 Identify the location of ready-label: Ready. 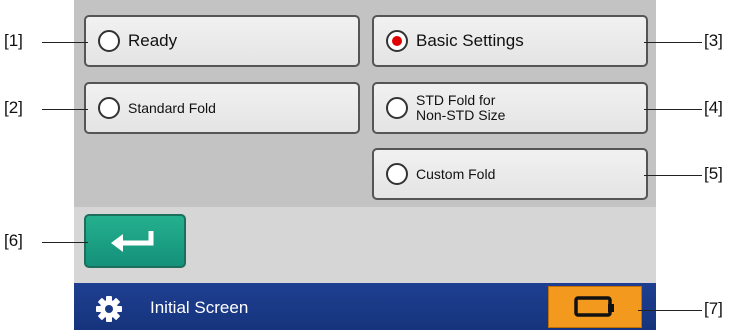
(153, 40).